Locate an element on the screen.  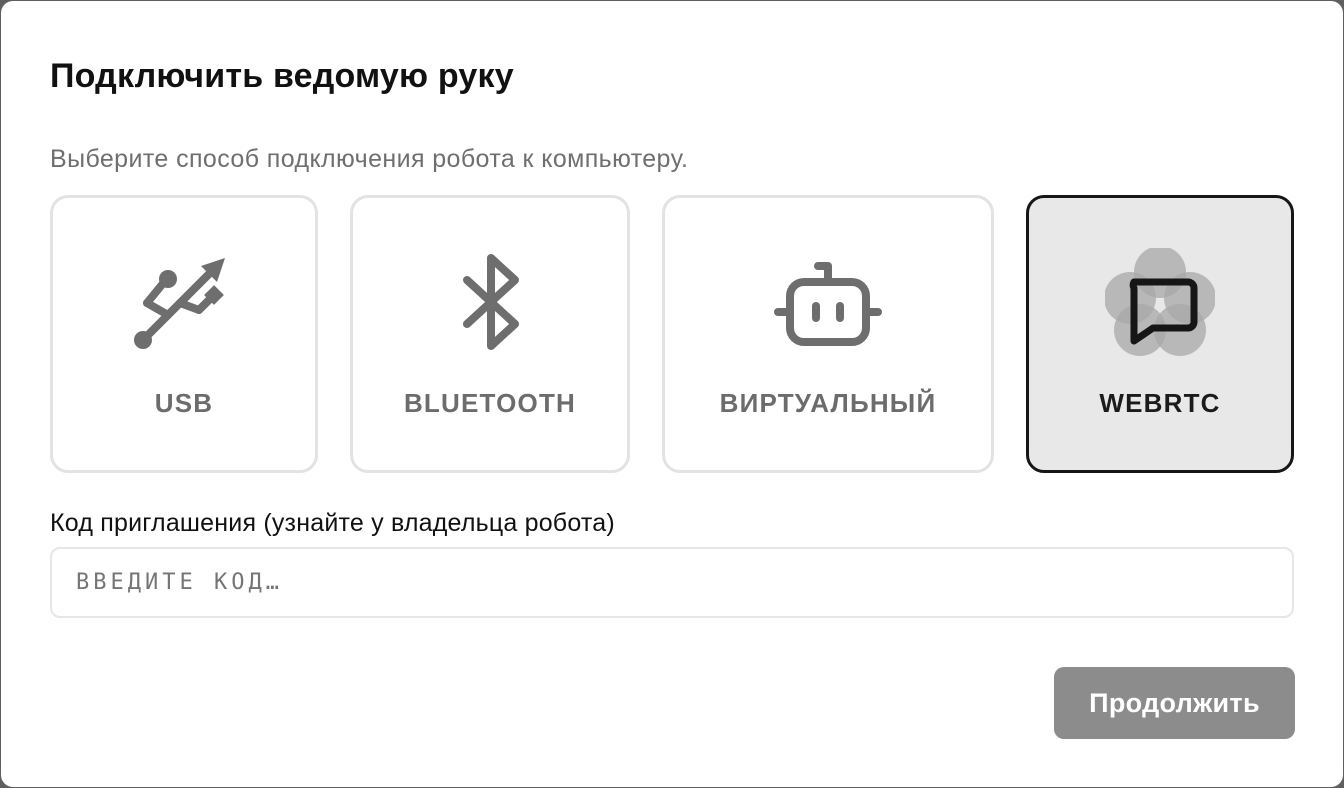
chat-bubble-icon is located at coordinates (1160, 303).